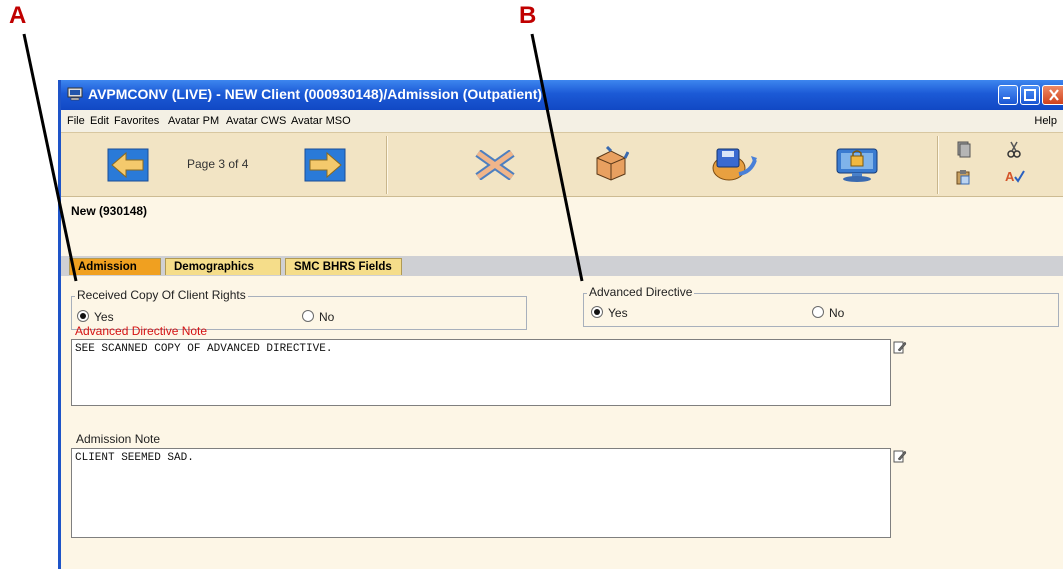 Image resolution: width=1063 pixels, height=569 pixels. I want to click on maximize-button, so click(1030, 95).